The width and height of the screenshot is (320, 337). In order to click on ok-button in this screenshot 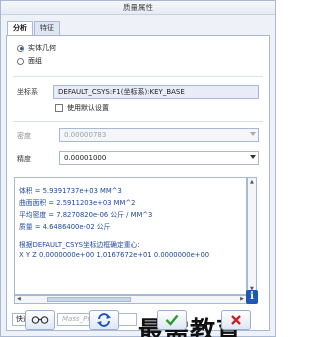, I will do `click(172, 320)`.